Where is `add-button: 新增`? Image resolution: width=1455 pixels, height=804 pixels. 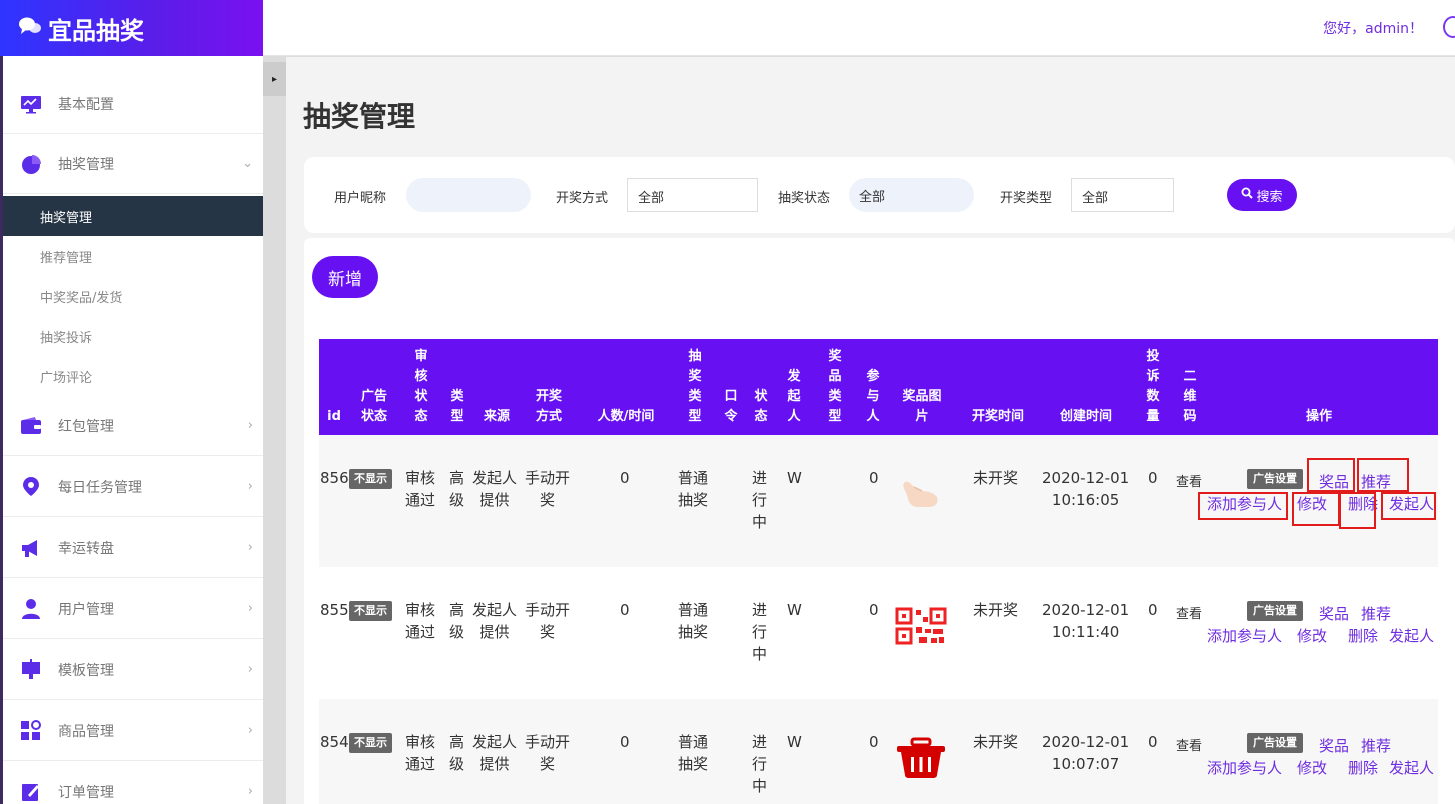
add-button: 新增 is located at coordinates (345, 277).